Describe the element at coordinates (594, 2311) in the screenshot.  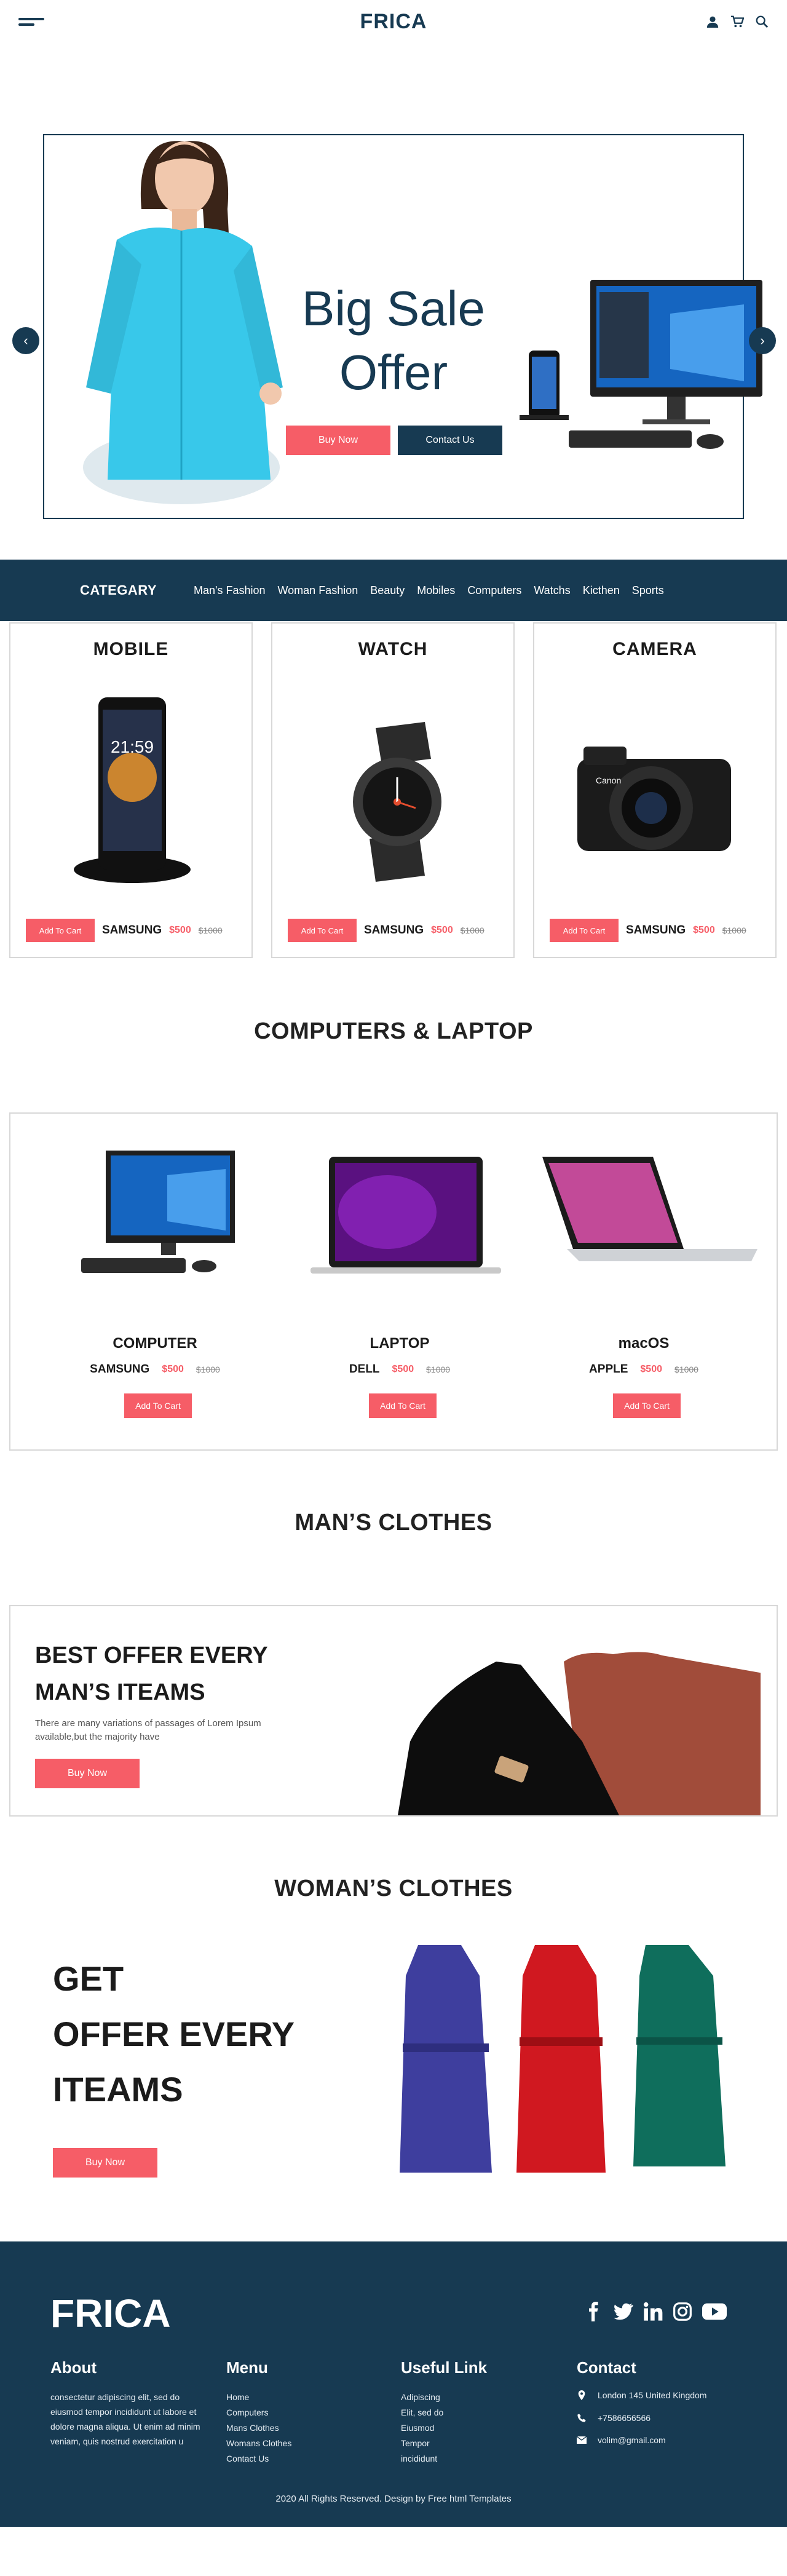
I see `facebook-icon` at that location.